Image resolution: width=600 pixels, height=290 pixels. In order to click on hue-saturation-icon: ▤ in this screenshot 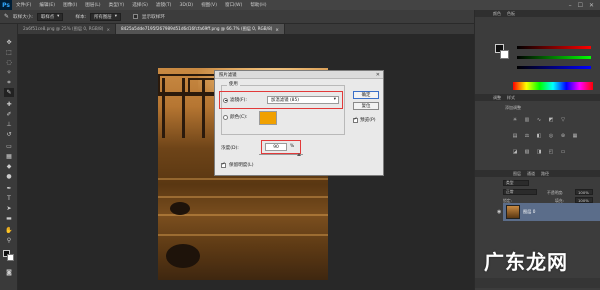, I will do `click(515, 135)`.